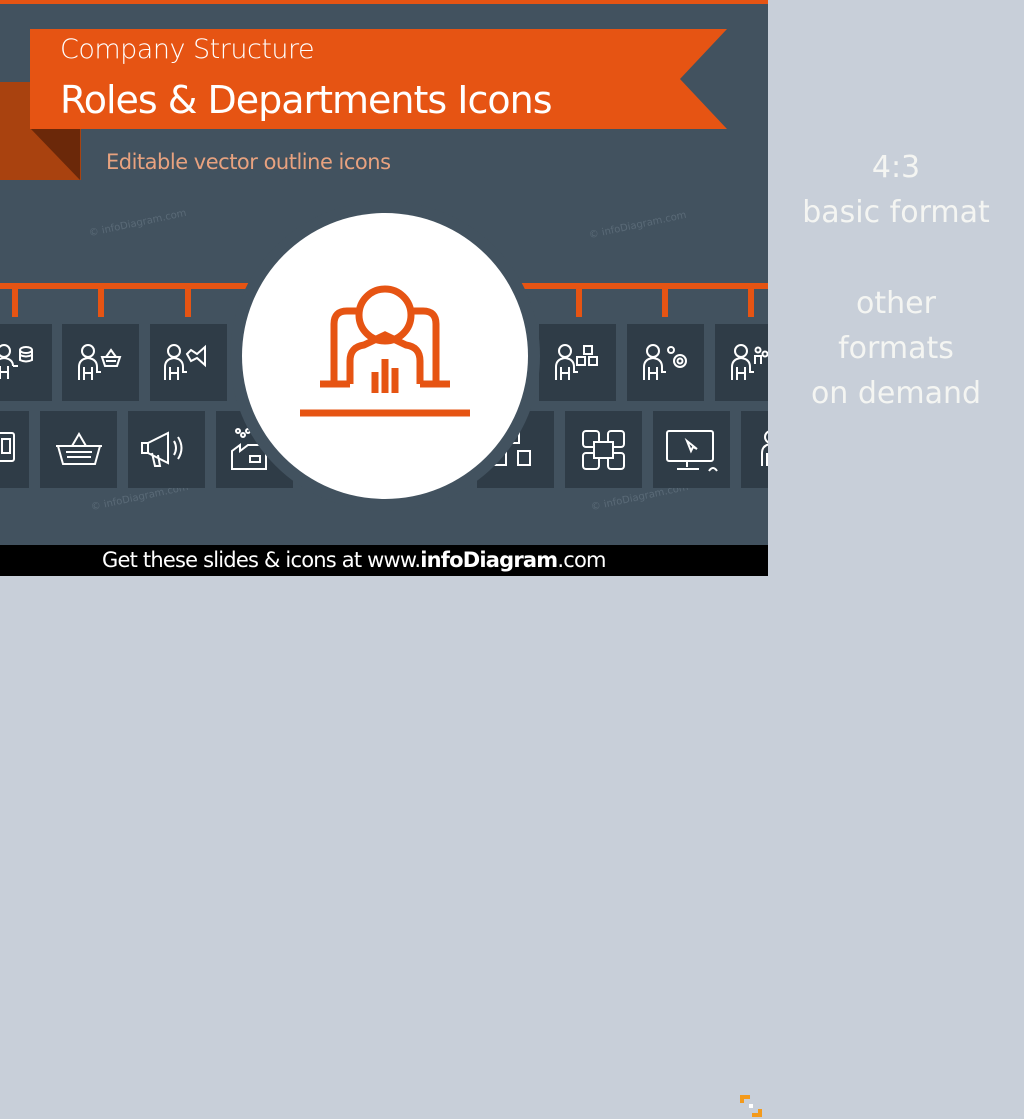  I want to click on featured-icon-circle, so click(385, 356).